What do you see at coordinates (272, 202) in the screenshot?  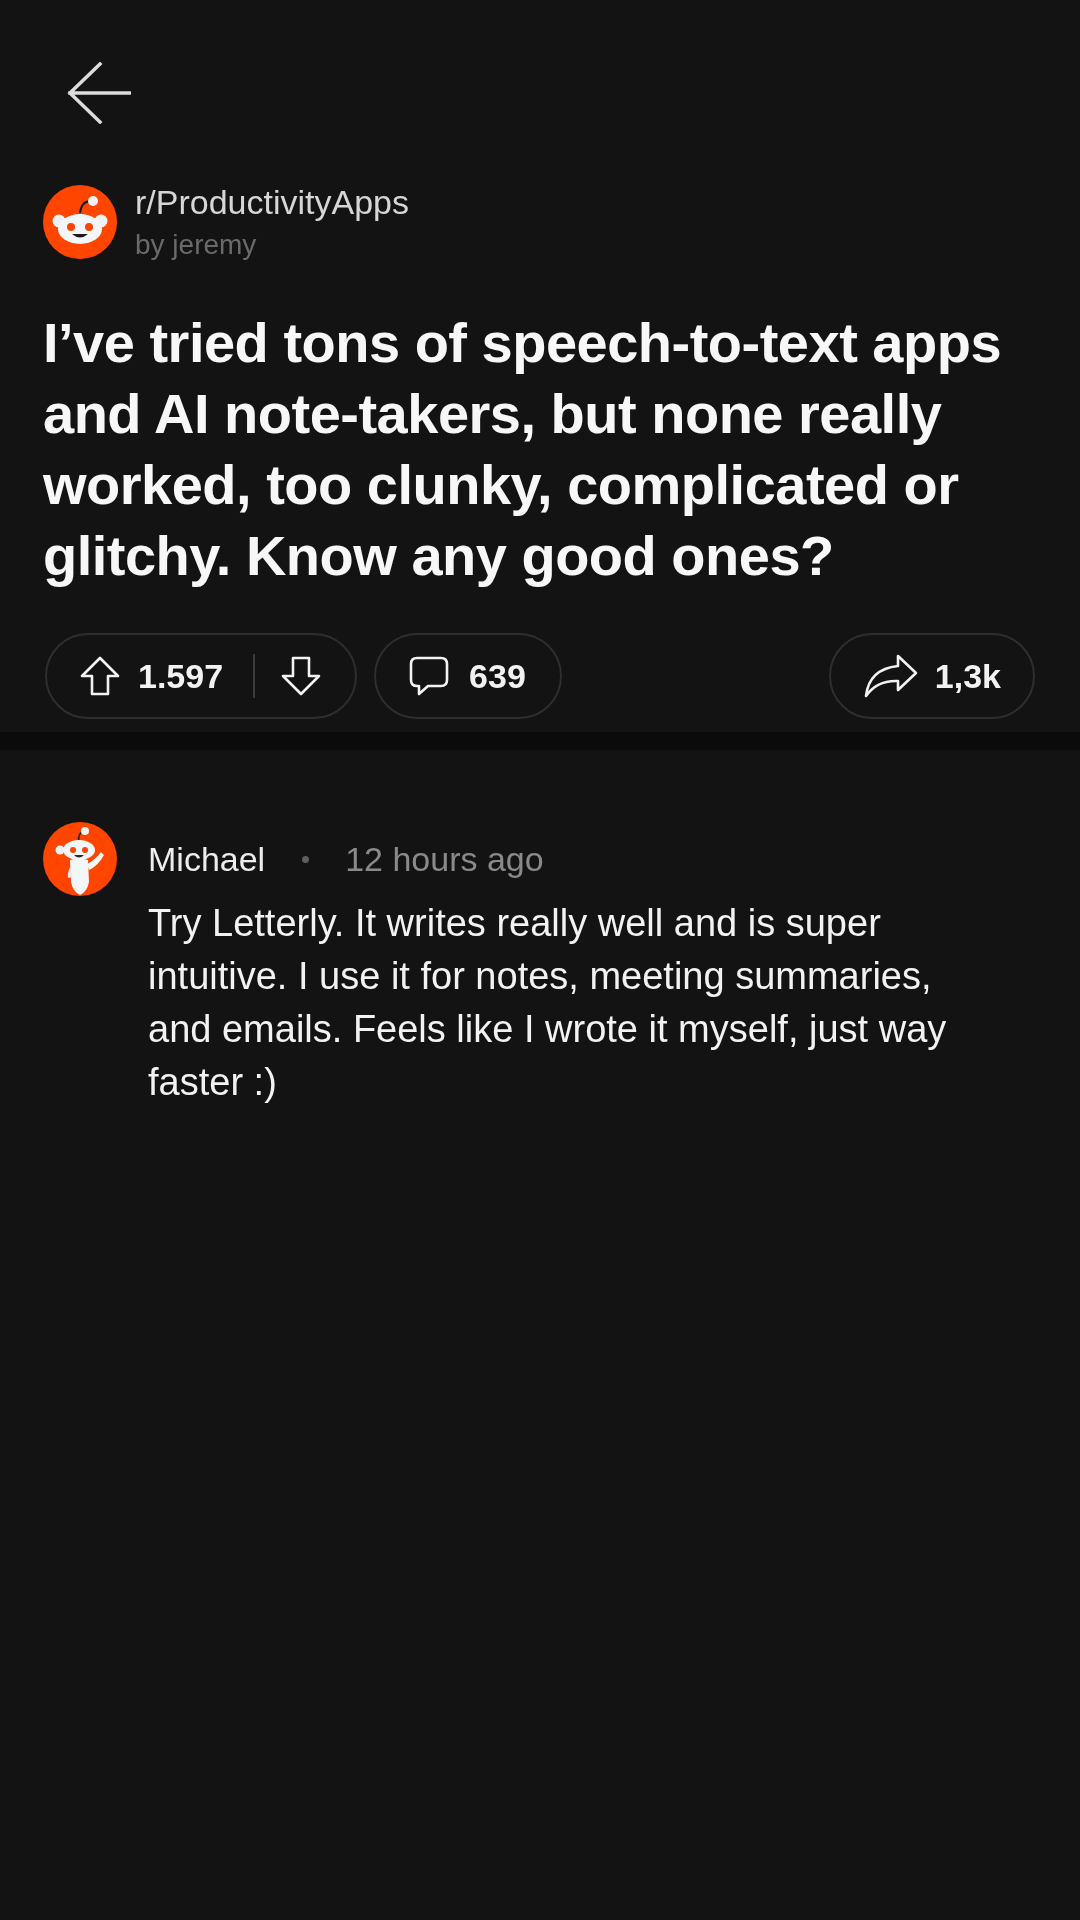 I see `subreddit-name: r/ProductivityApps` at bounding box center [272, 202].